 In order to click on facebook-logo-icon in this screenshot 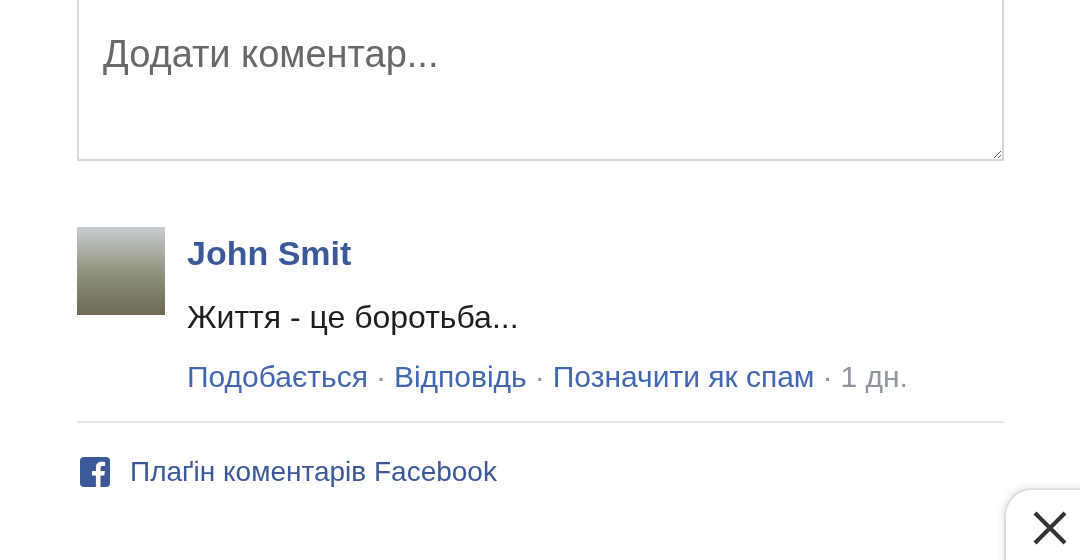, I will do `click(95, 472)`.